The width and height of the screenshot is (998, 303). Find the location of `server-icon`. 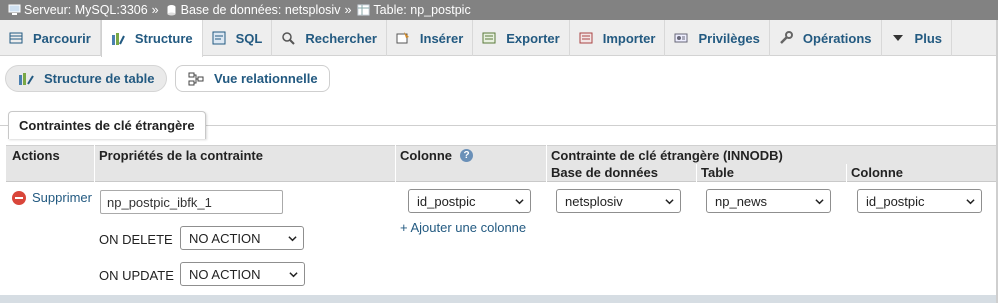

server-icon is located at coordinates (14, 9).